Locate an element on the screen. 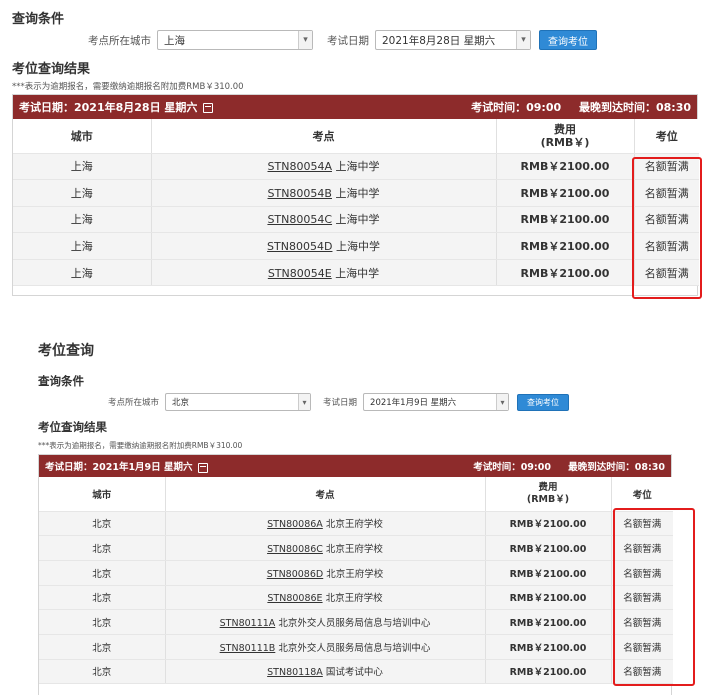 The width and height of the screenshot is (718, 695). site-name: 国试考试中心 is located at coordinates (354, 673).